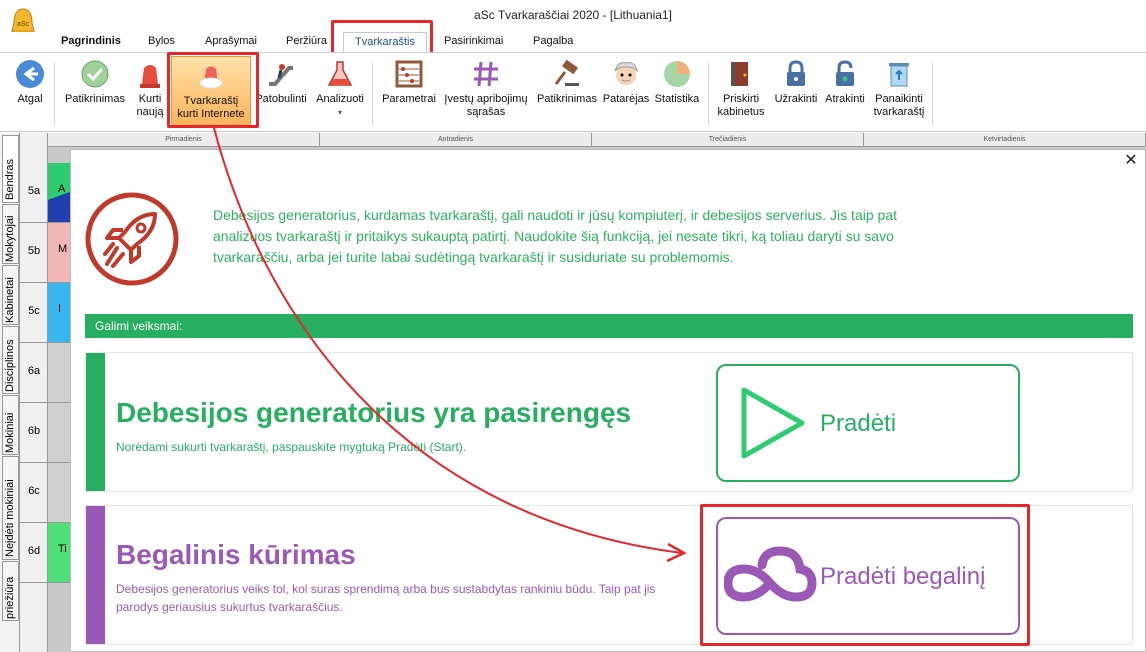  I want to click on timetable-cell: I, so click(59, 313).